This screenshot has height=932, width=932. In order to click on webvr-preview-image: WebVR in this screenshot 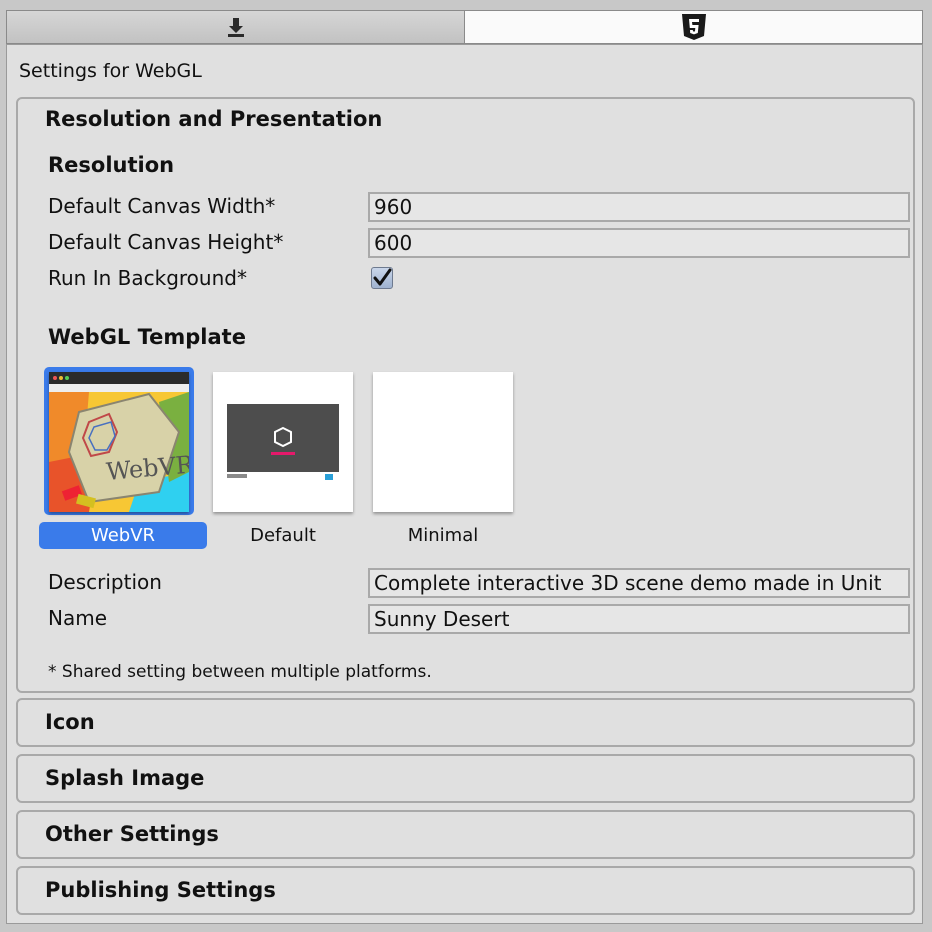, I will do `click(119, 442)`.